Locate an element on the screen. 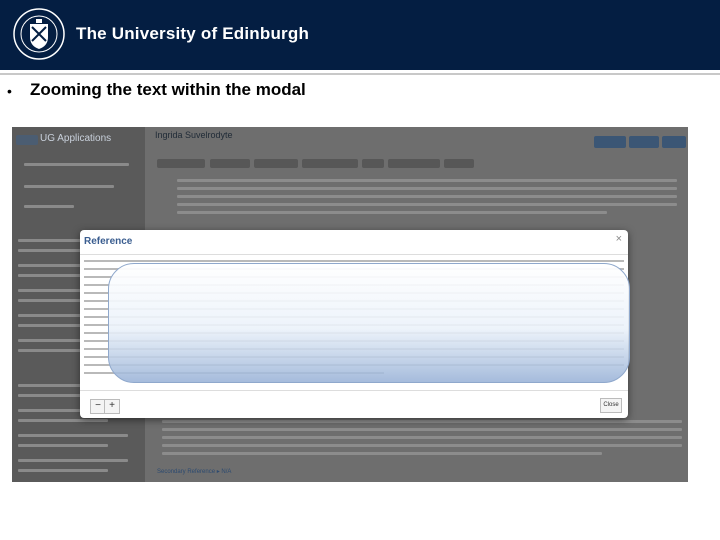  header-divider is located at coordinates (360, 74).